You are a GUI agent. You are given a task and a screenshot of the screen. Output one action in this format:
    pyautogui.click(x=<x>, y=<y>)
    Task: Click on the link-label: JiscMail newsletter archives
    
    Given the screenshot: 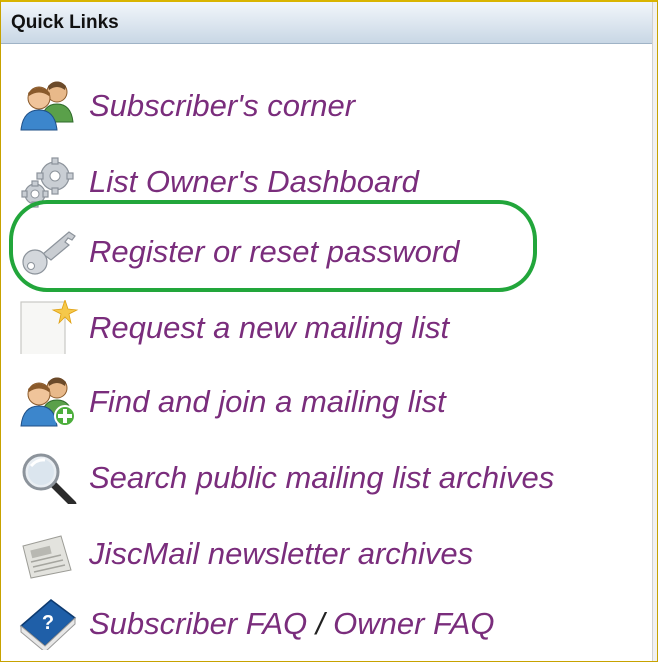 What is the action you would take?
    pyautogui.click(x=281, y=554)
    